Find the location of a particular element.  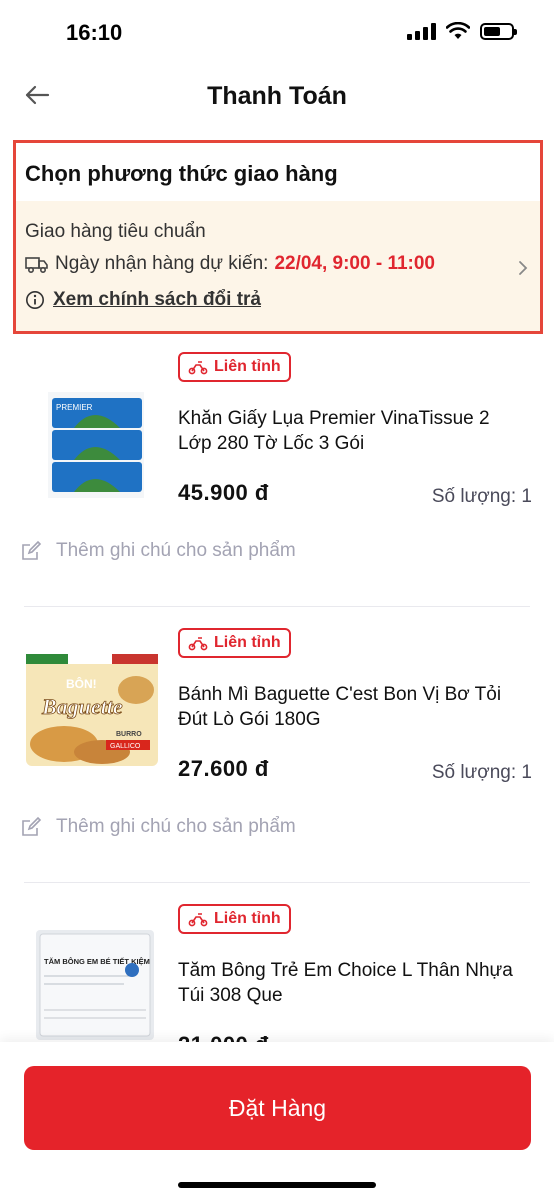

delivery-date-label: Ngày nhận hàng dự kiến: is located at coordinates (162, 263).